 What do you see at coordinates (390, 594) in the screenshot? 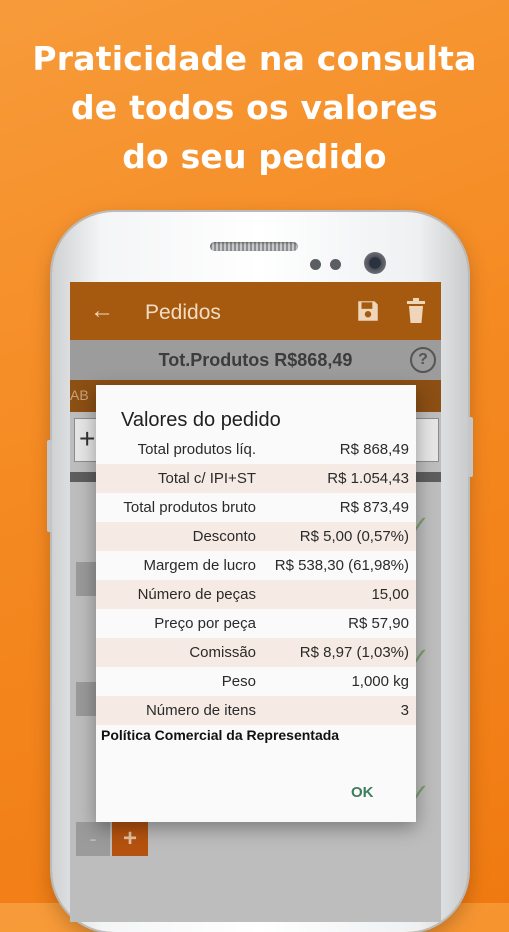
I see `row-value: 15,00` at bounding box center [390, 594].